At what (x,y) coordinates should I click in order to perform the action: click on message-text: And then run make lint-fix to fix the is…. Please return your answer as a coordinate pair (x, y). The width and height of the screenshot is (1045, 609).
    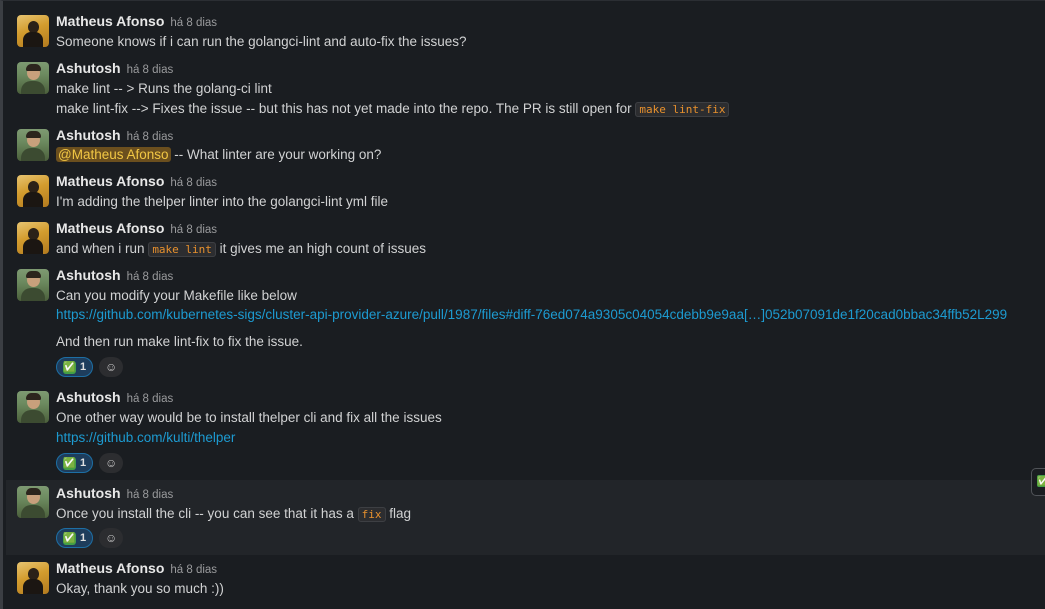
    Looking at the image, I should click on (179, 341).